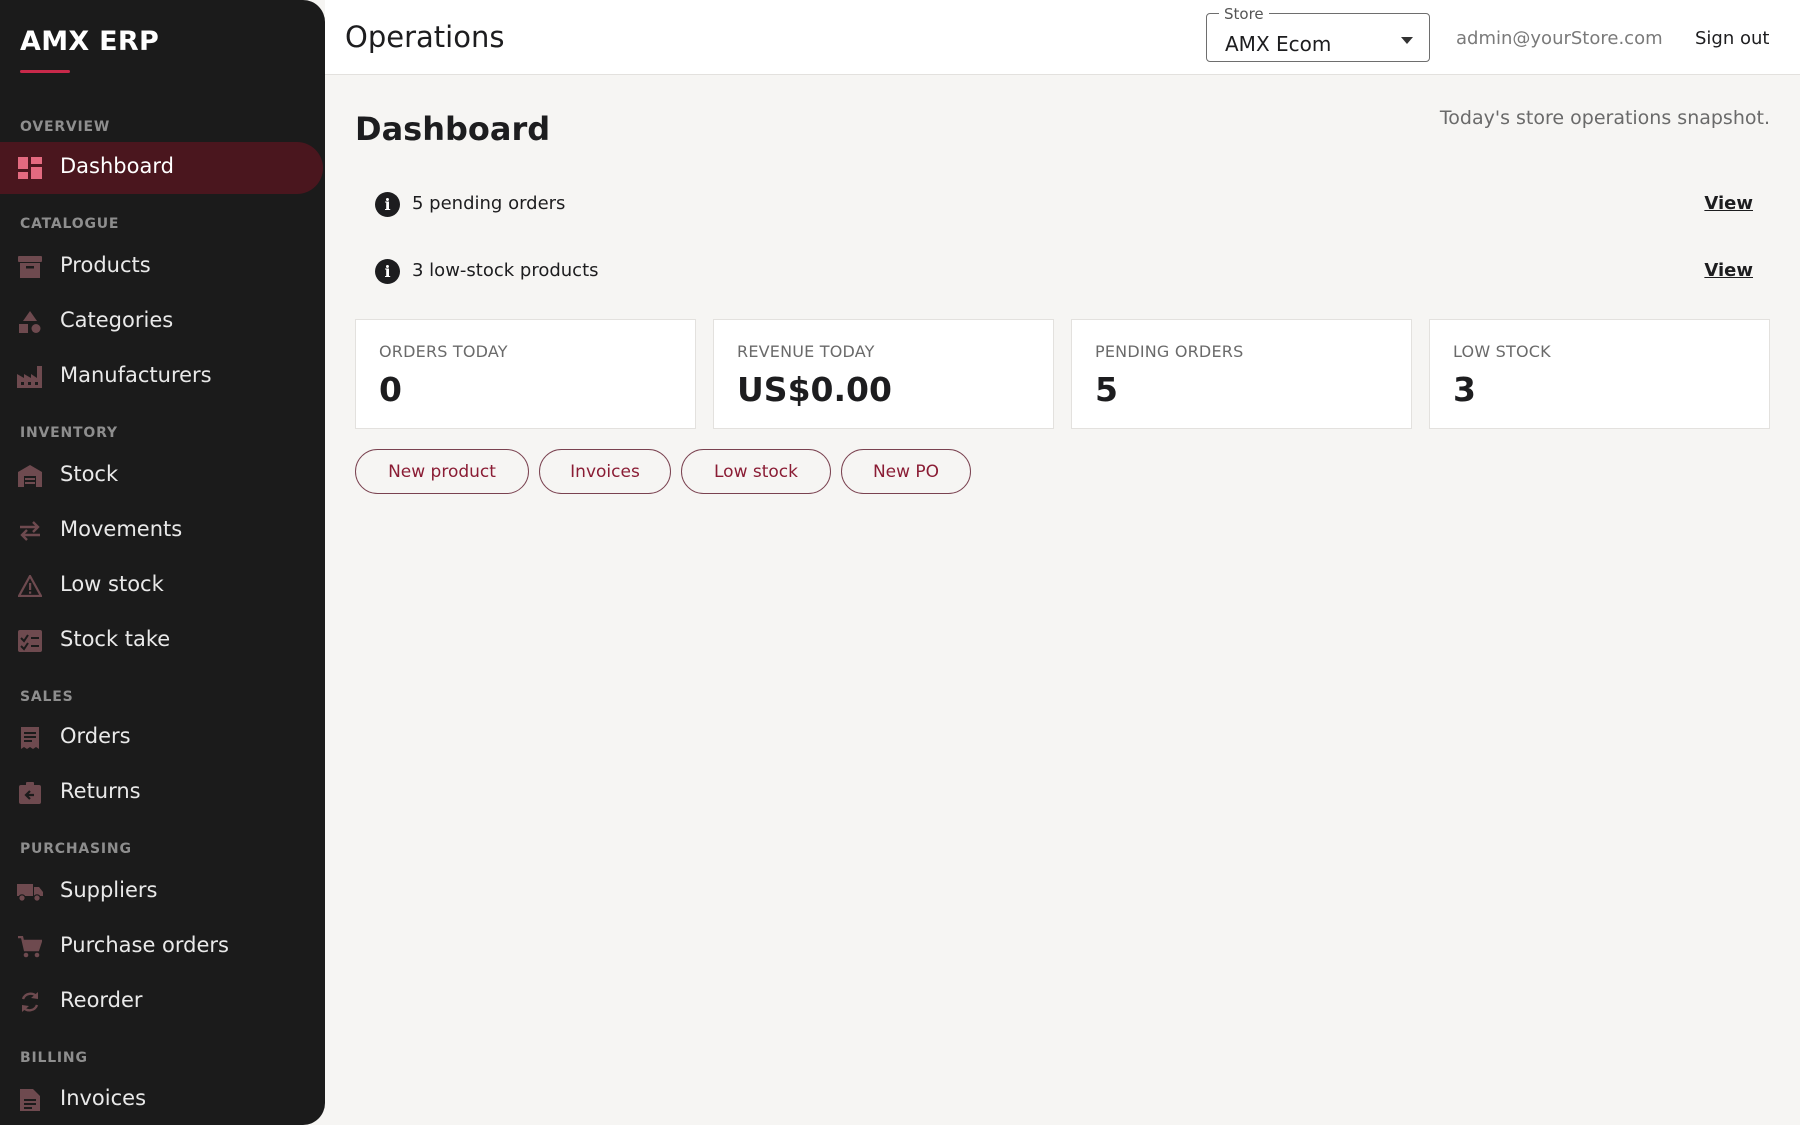 The width and height of the screenshot is (1800, 1125). What do you see at coordinates (505, 270) in the screenshot?
I see `alert-text: 3 low-stock products` at bounding box center [505, 270].